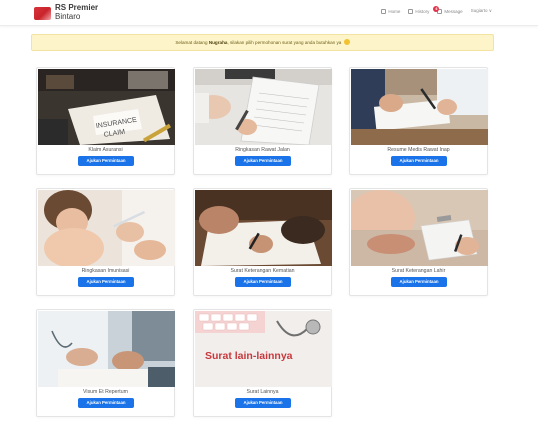 The height and width of the screenshot is (435, 538). Describe the element at coordinates (346, 41) in the screenshot. I see `smile-emoji-icon` at that location.